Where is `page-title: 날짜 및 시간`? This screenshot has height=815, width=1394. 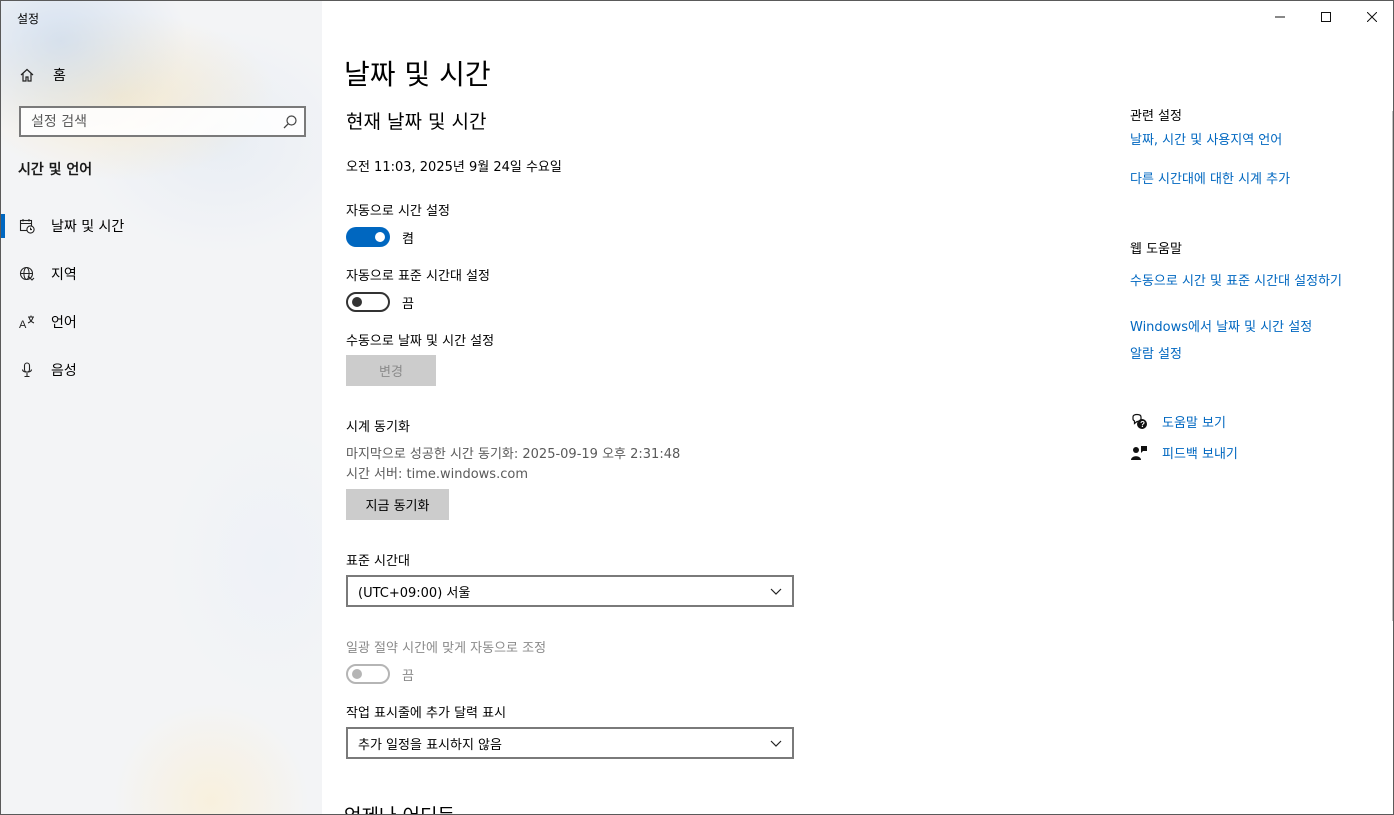 page-title: 날짜 및 시간 is located at coordinates (417, 74).